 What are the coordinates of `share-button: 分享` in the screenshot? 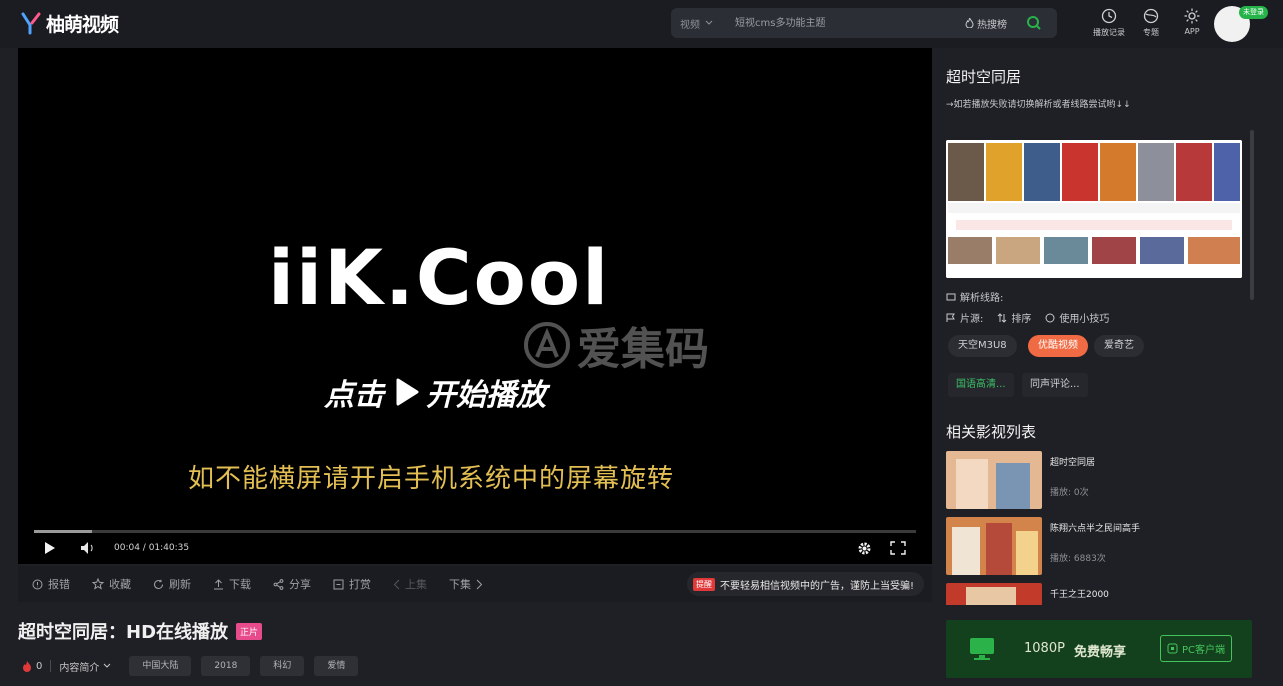 It's located at (292, 584).